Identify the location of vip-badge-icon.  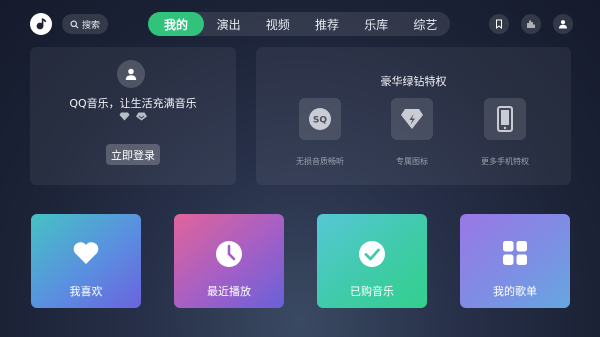
(141, 116).